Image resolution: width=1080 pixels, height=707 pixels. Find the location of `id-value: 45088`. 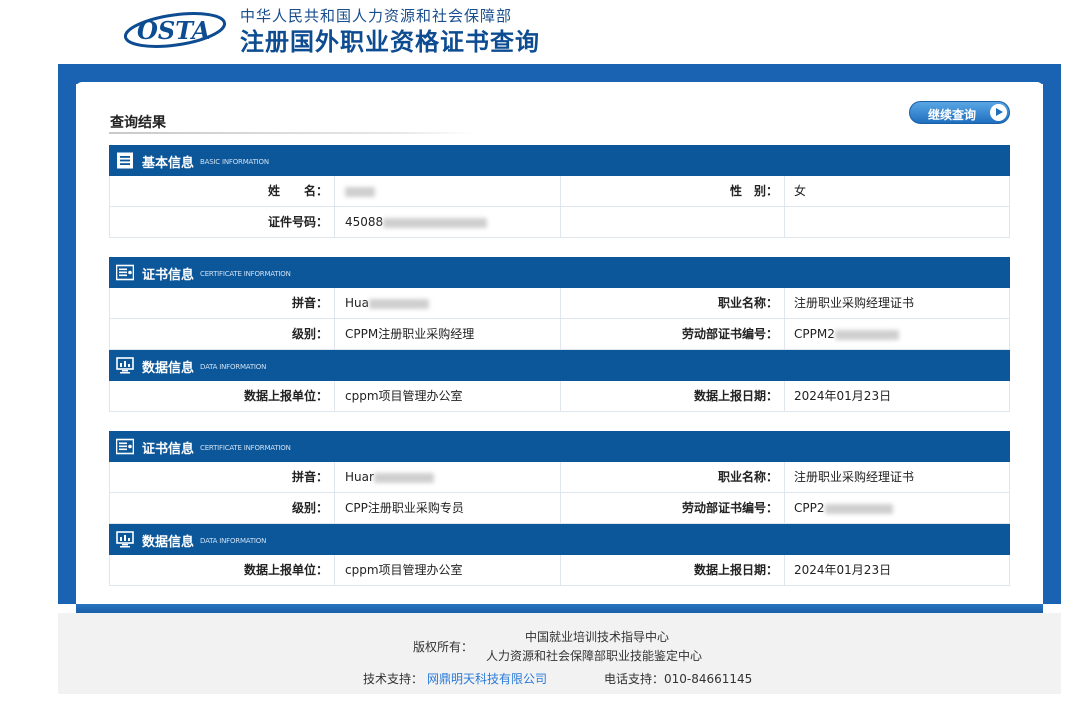

id-value: 45088 is located at coordinates (448, 222).